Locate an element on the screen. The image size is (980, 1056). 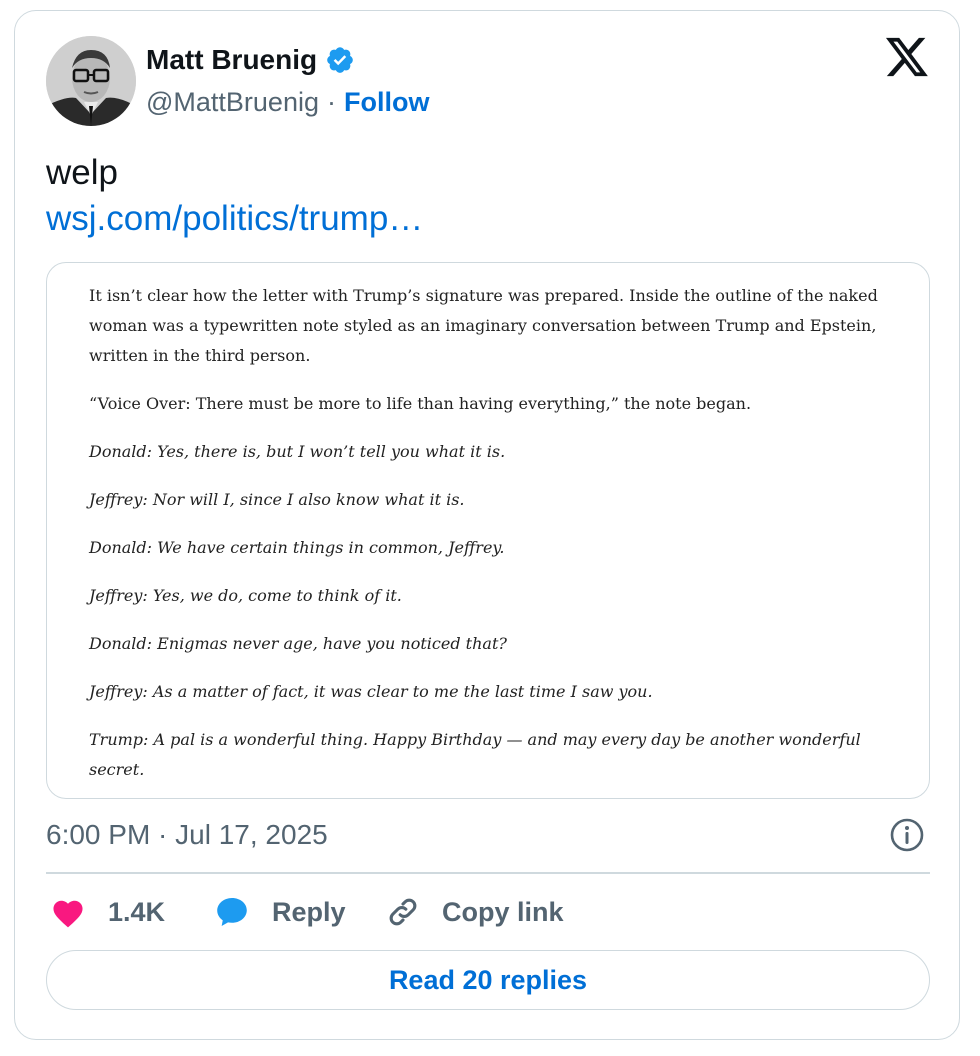
author-name-row: Matt Bruenig is located at coordinates (250, 60).